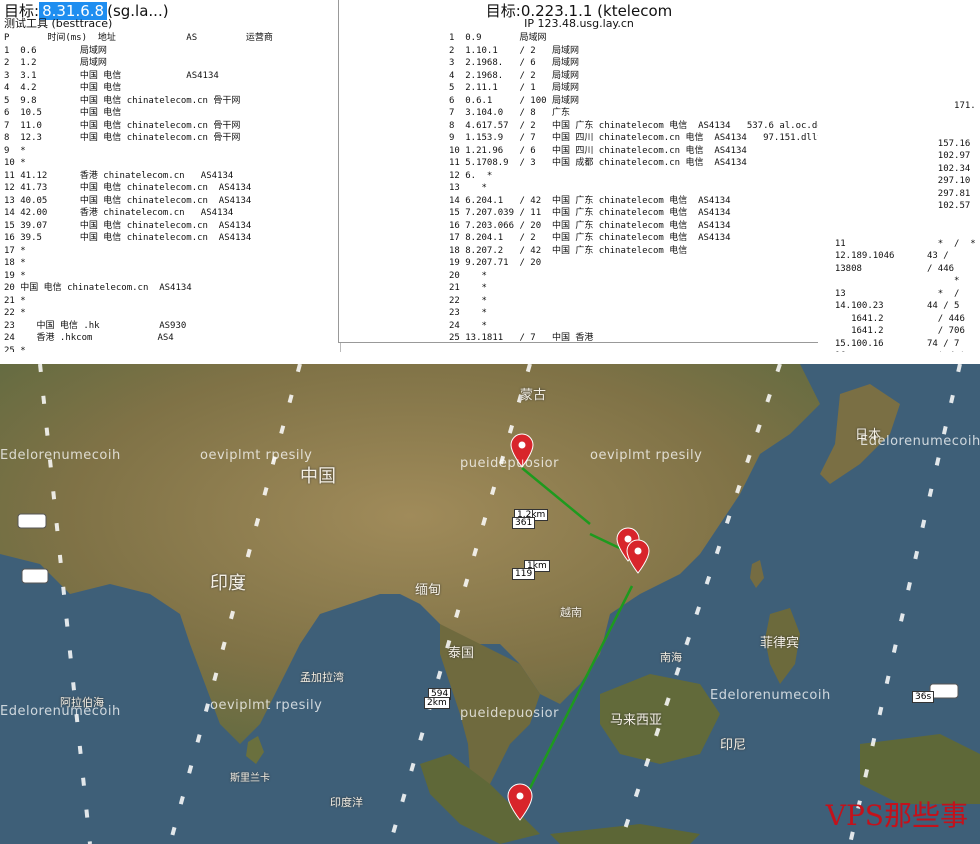  Describe the element at coordinates (514, 63) in the screenshot. I see `trace-row: 3 2.1968. / 6 局域网` at that location.